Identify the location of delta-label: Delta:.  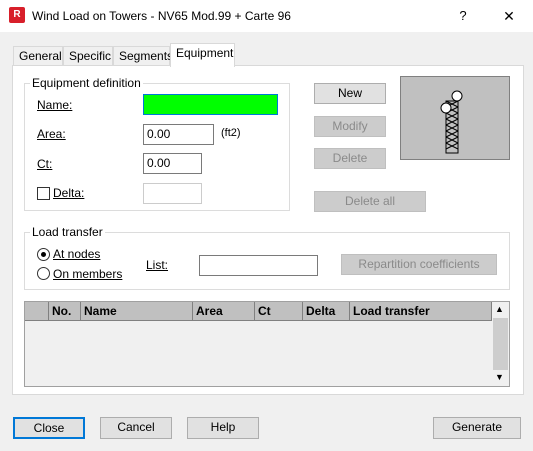
(68, 193).